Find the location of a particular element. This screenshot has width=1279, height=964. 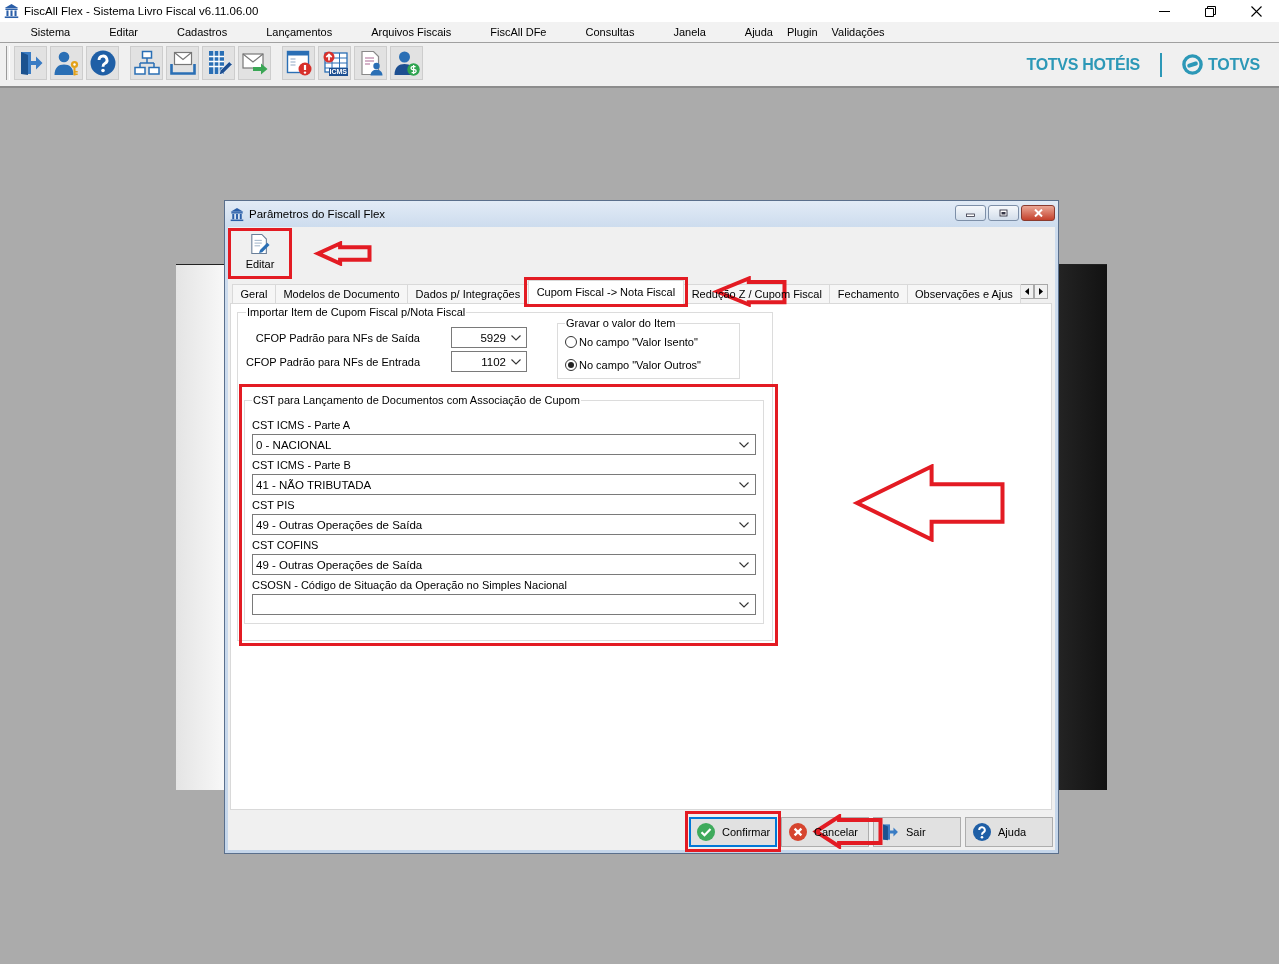

logo-text: TOTVS is located at coordinates (1233, 64).